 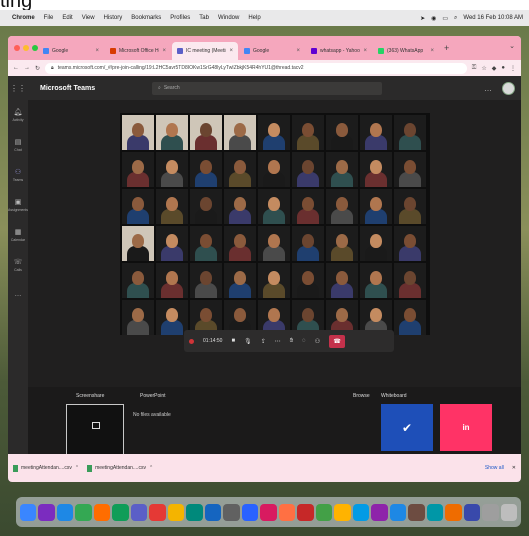 What do you see at coordinates (120, 468) in the screenshot?
I see `download-item: meetingAttendan....csv ⌃` at bounding box center [120, 468].